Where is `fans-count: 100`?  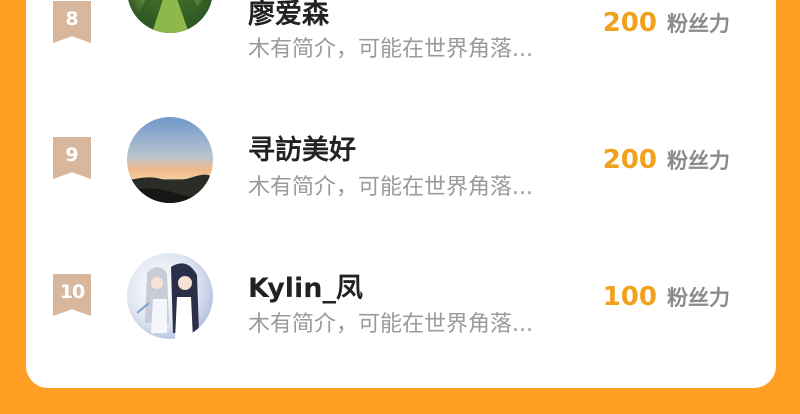
fans-count: 100 is located at coordinates (629, 297).